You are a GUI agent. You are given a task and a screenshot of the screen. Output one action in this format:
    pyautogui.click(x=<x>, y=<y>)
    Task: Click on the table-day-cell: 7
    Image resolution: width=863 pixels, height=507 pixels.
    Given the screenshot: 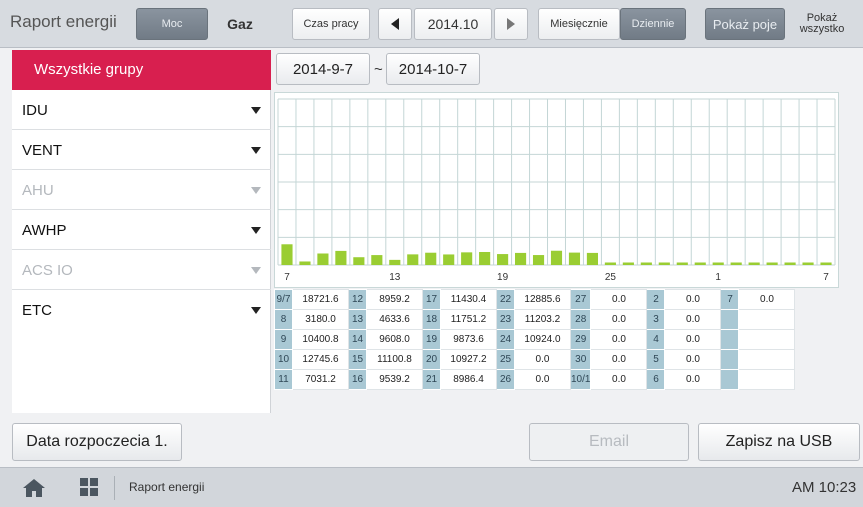 What is the action you would take?
    pyautogui.click(x=730, y=299)
    